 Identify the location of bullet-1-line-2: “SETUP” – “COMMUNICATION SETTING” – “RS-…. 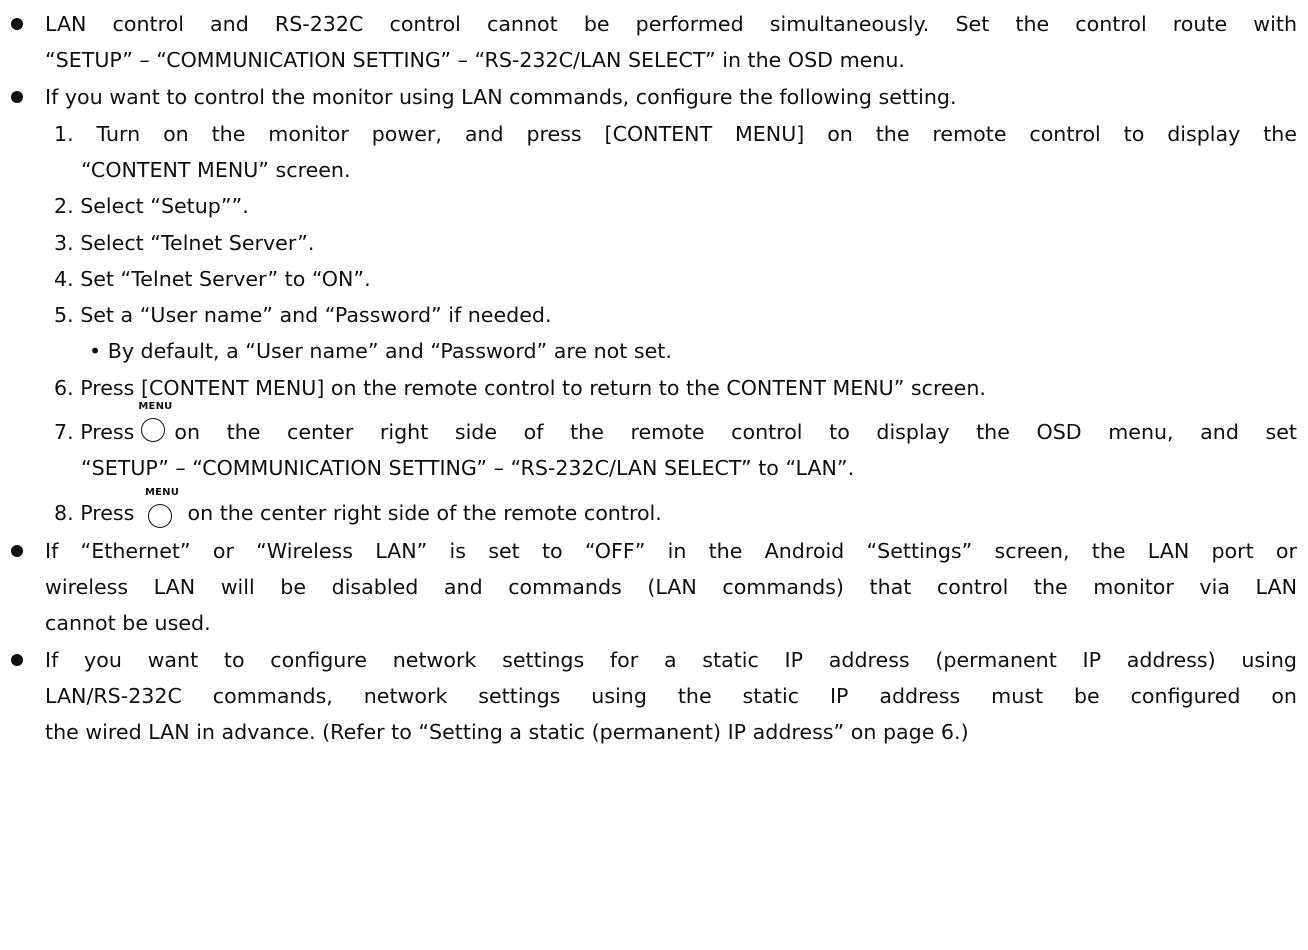
(475, 60).